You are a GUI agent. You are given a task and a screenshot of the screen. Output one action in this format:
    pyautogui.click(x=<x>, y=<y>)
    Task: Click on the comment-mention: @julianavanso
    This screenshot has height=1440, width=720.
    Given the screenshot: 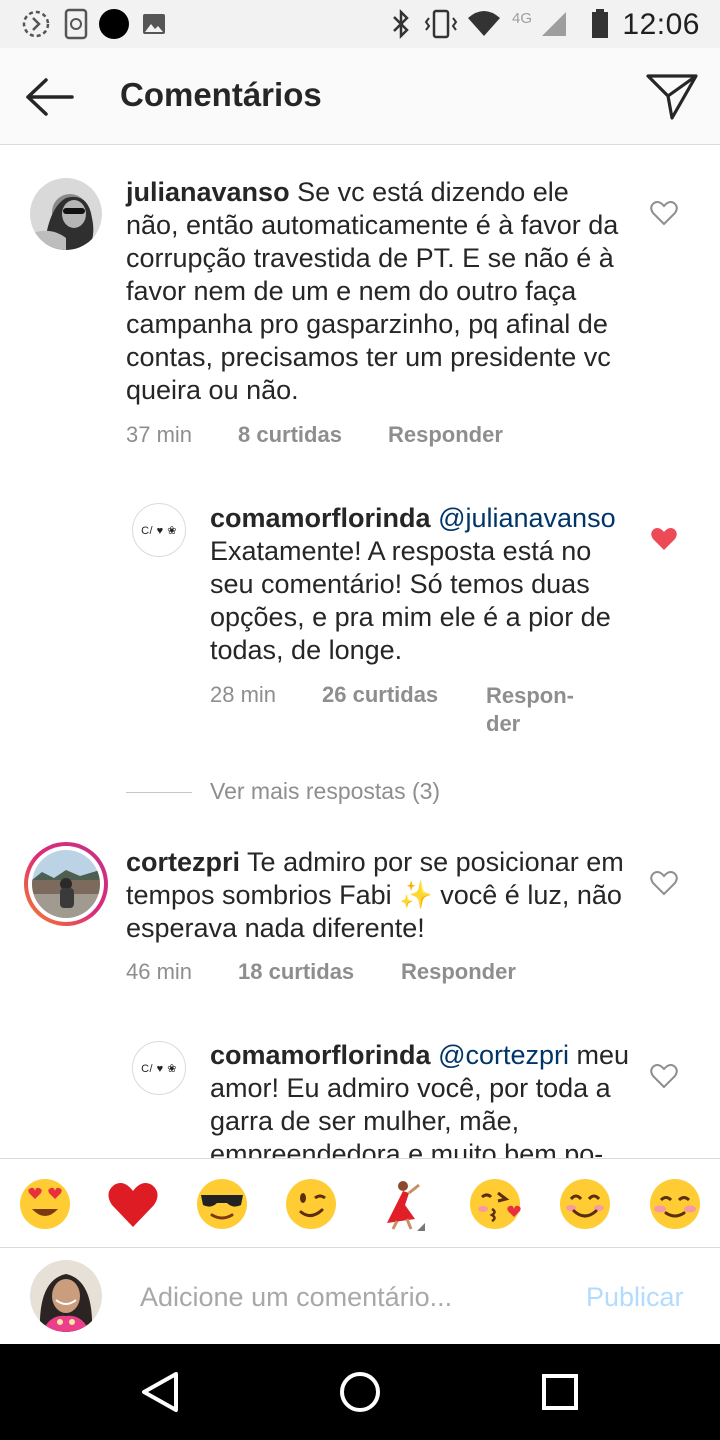 What is the action you would take?
    pyautogui.click(x=527, y=518)
    